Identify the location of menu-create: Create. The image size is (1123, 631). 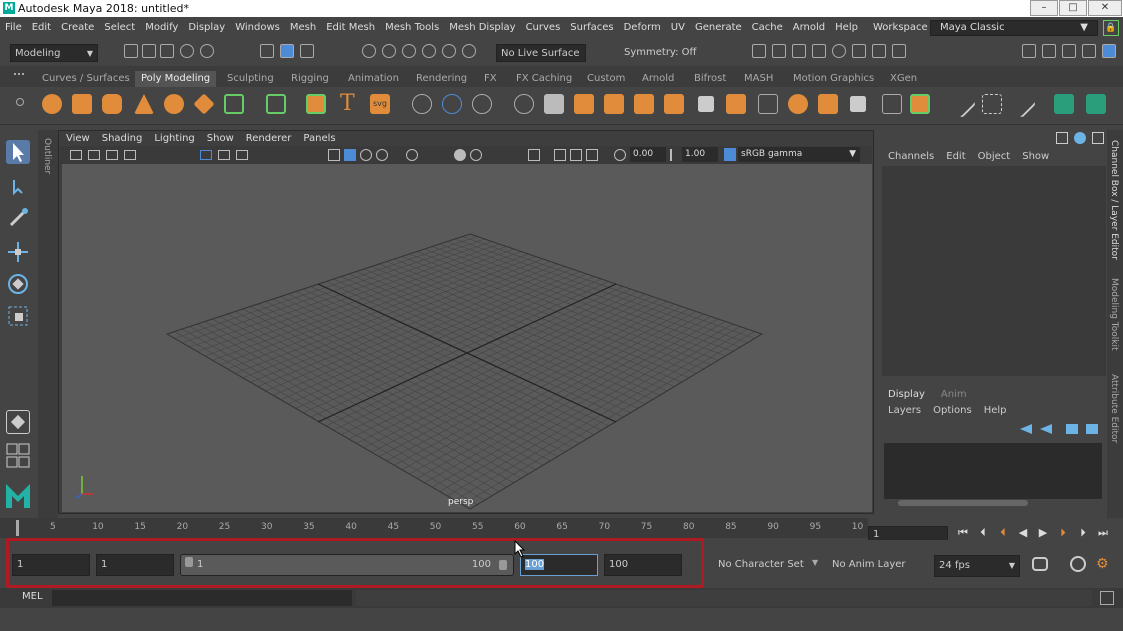
(77, 27).